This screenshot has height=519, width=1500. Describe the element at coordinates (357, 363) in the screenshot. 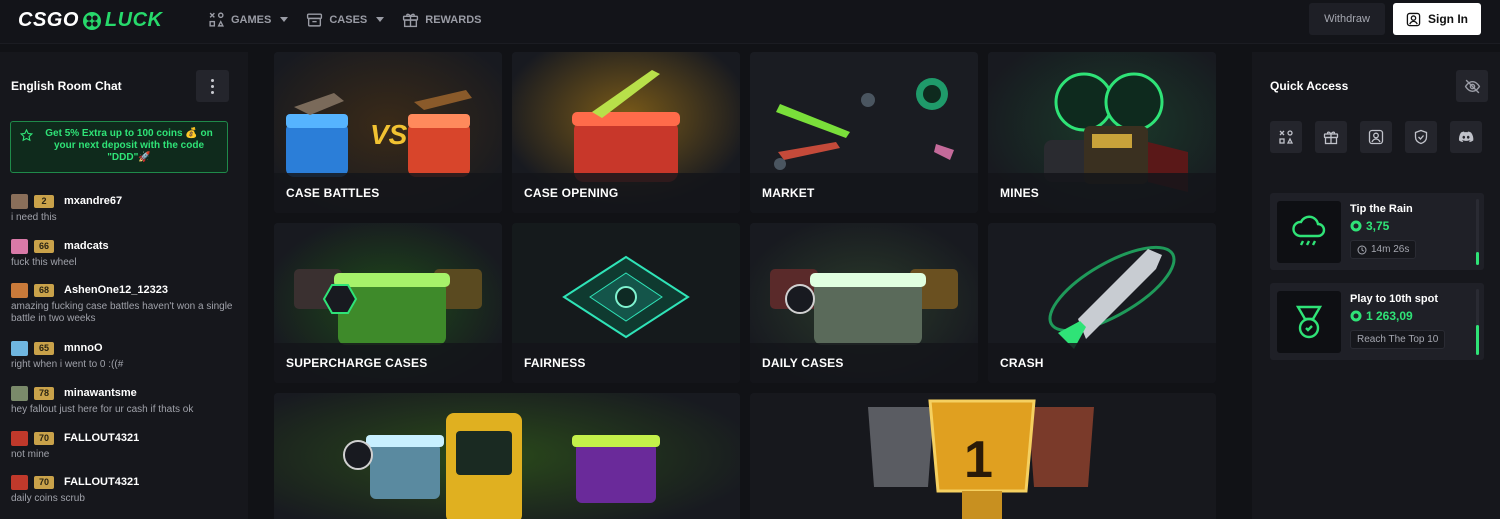

I see `tile-label: SUPERCHARGE CASES` at that location.